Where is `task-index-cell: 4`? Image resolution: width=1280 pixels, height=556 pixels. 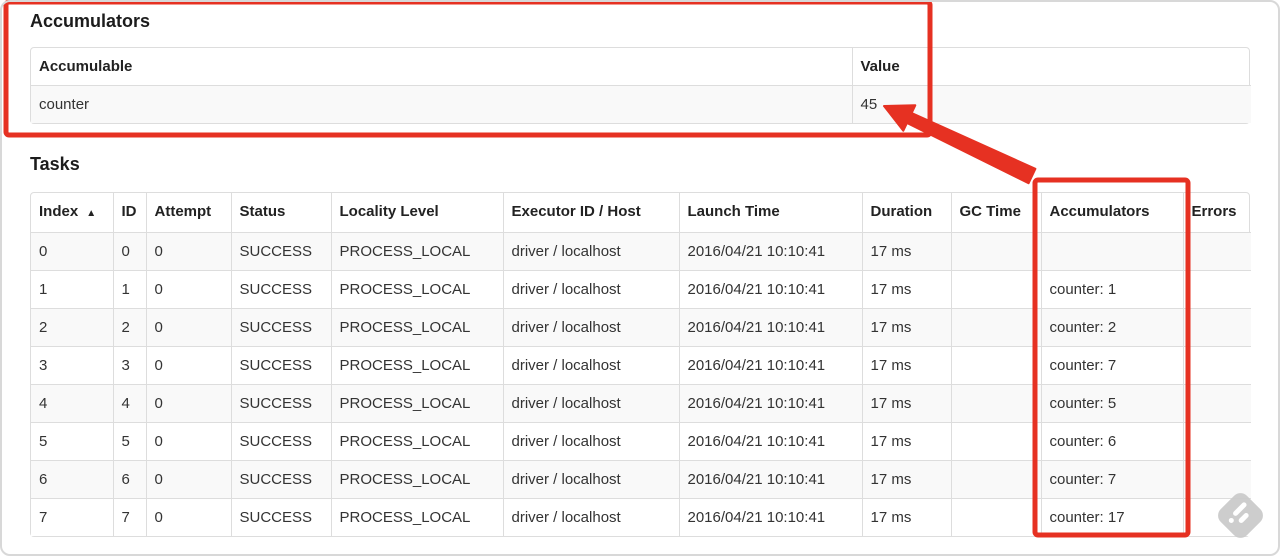 task-index-cell: 4 is located at coordinates (72, 403).